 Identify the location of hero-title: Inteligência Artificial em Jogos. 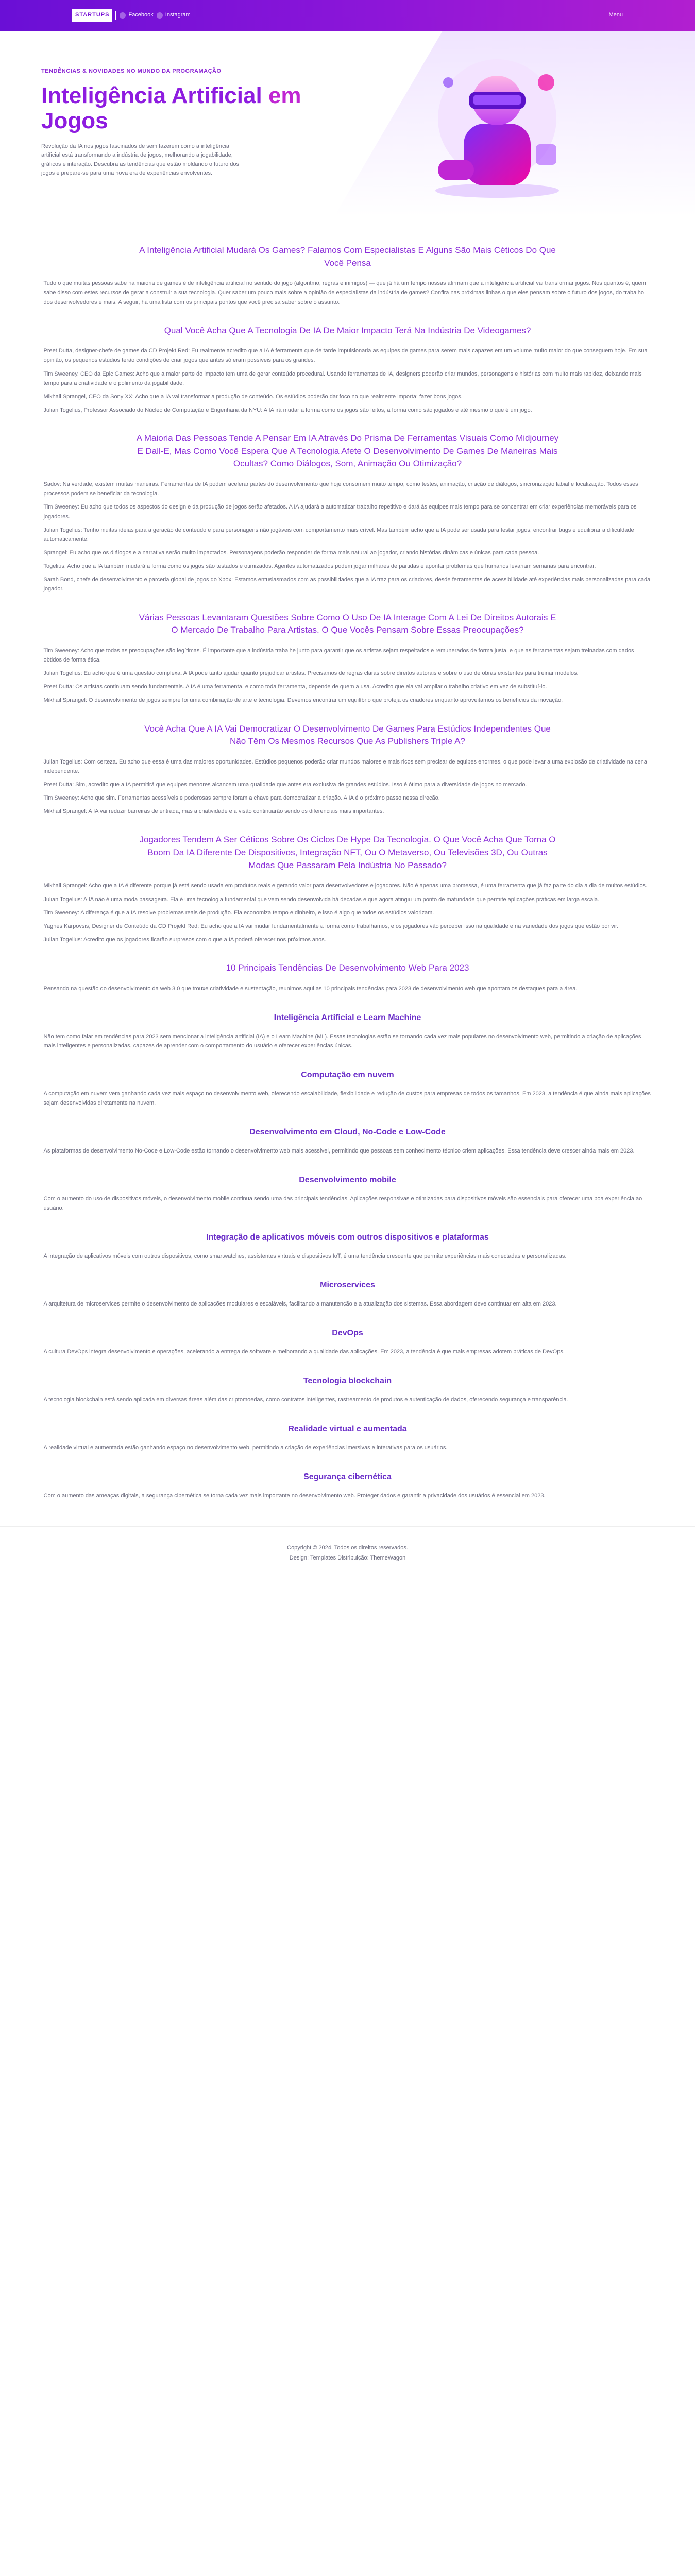
(171, 108).